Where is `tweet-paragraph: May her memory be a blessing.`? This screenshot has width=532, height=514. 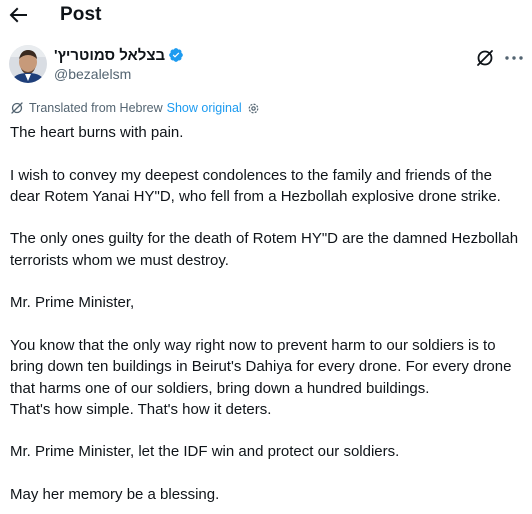
tweet-paragraph: May her memory be a blessing. is located at coordinates (115, 495).